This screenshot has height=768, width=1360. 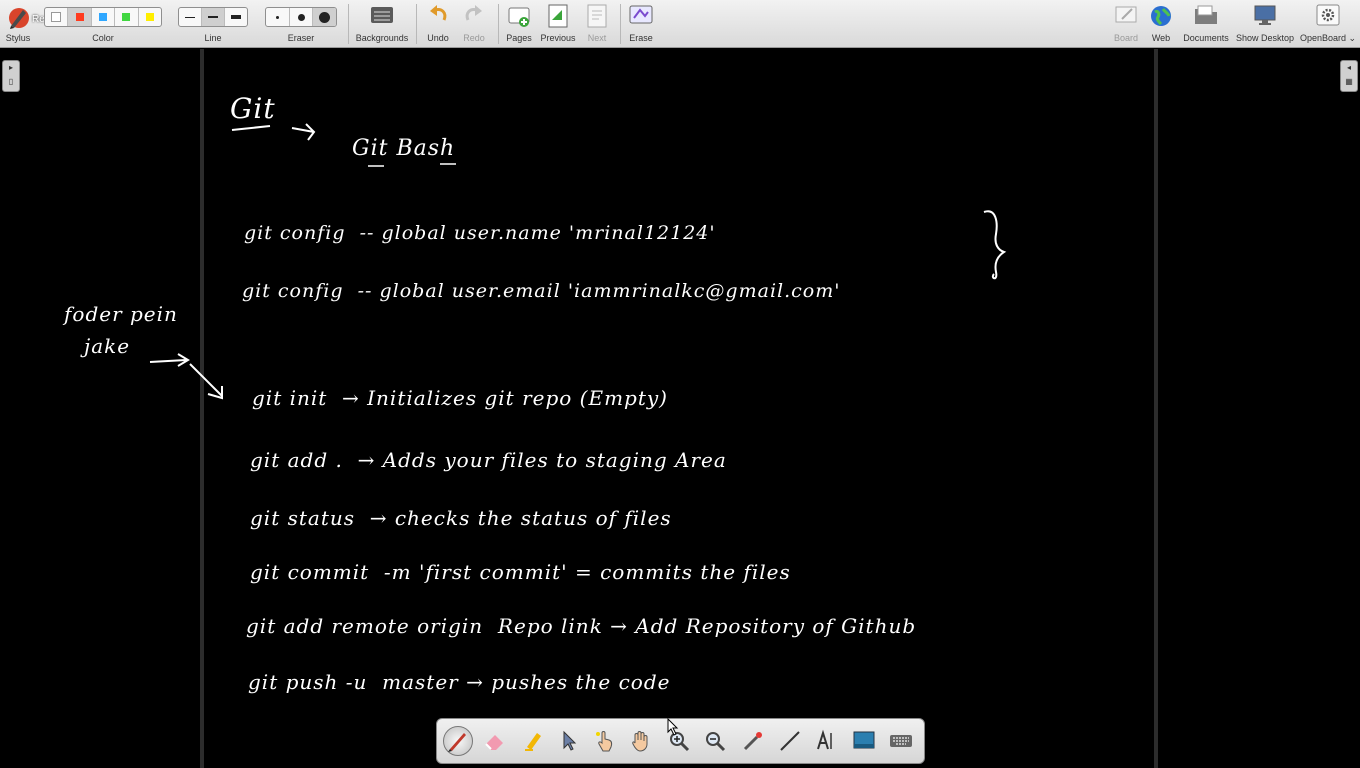 What do you see at coordinates (673, 727) in the screenshot?
I see `mouse-cursor-icon` at bounding box center [673, 727].